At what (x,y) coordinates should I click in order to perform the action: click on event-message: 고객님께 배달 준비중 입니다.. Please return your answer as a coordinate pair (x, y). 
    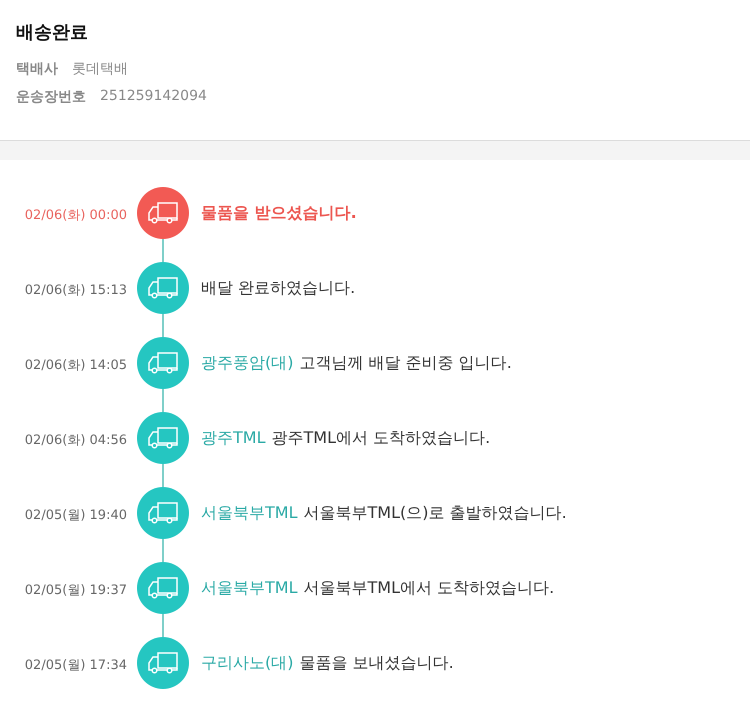
    Looking at the image, I should click on (405, 363).